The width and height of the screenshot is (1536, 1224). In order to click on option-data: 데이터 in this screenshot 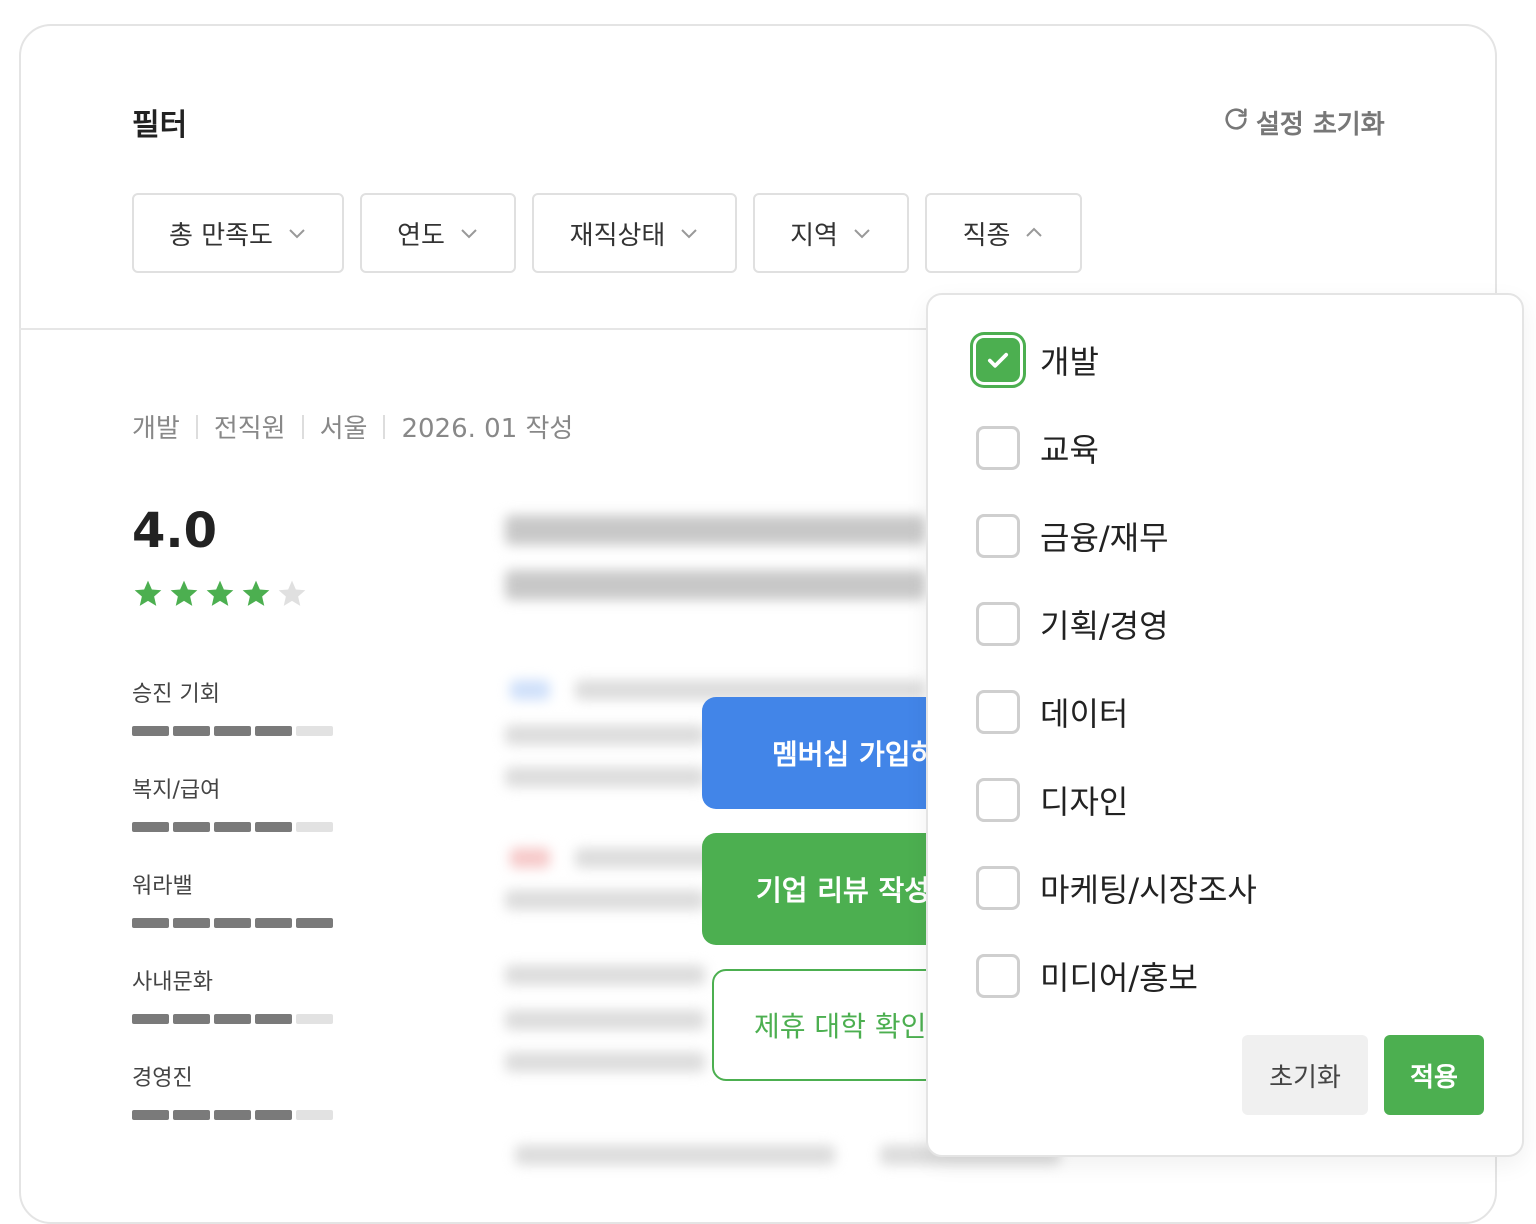, I will do `click(1052, 712)`.